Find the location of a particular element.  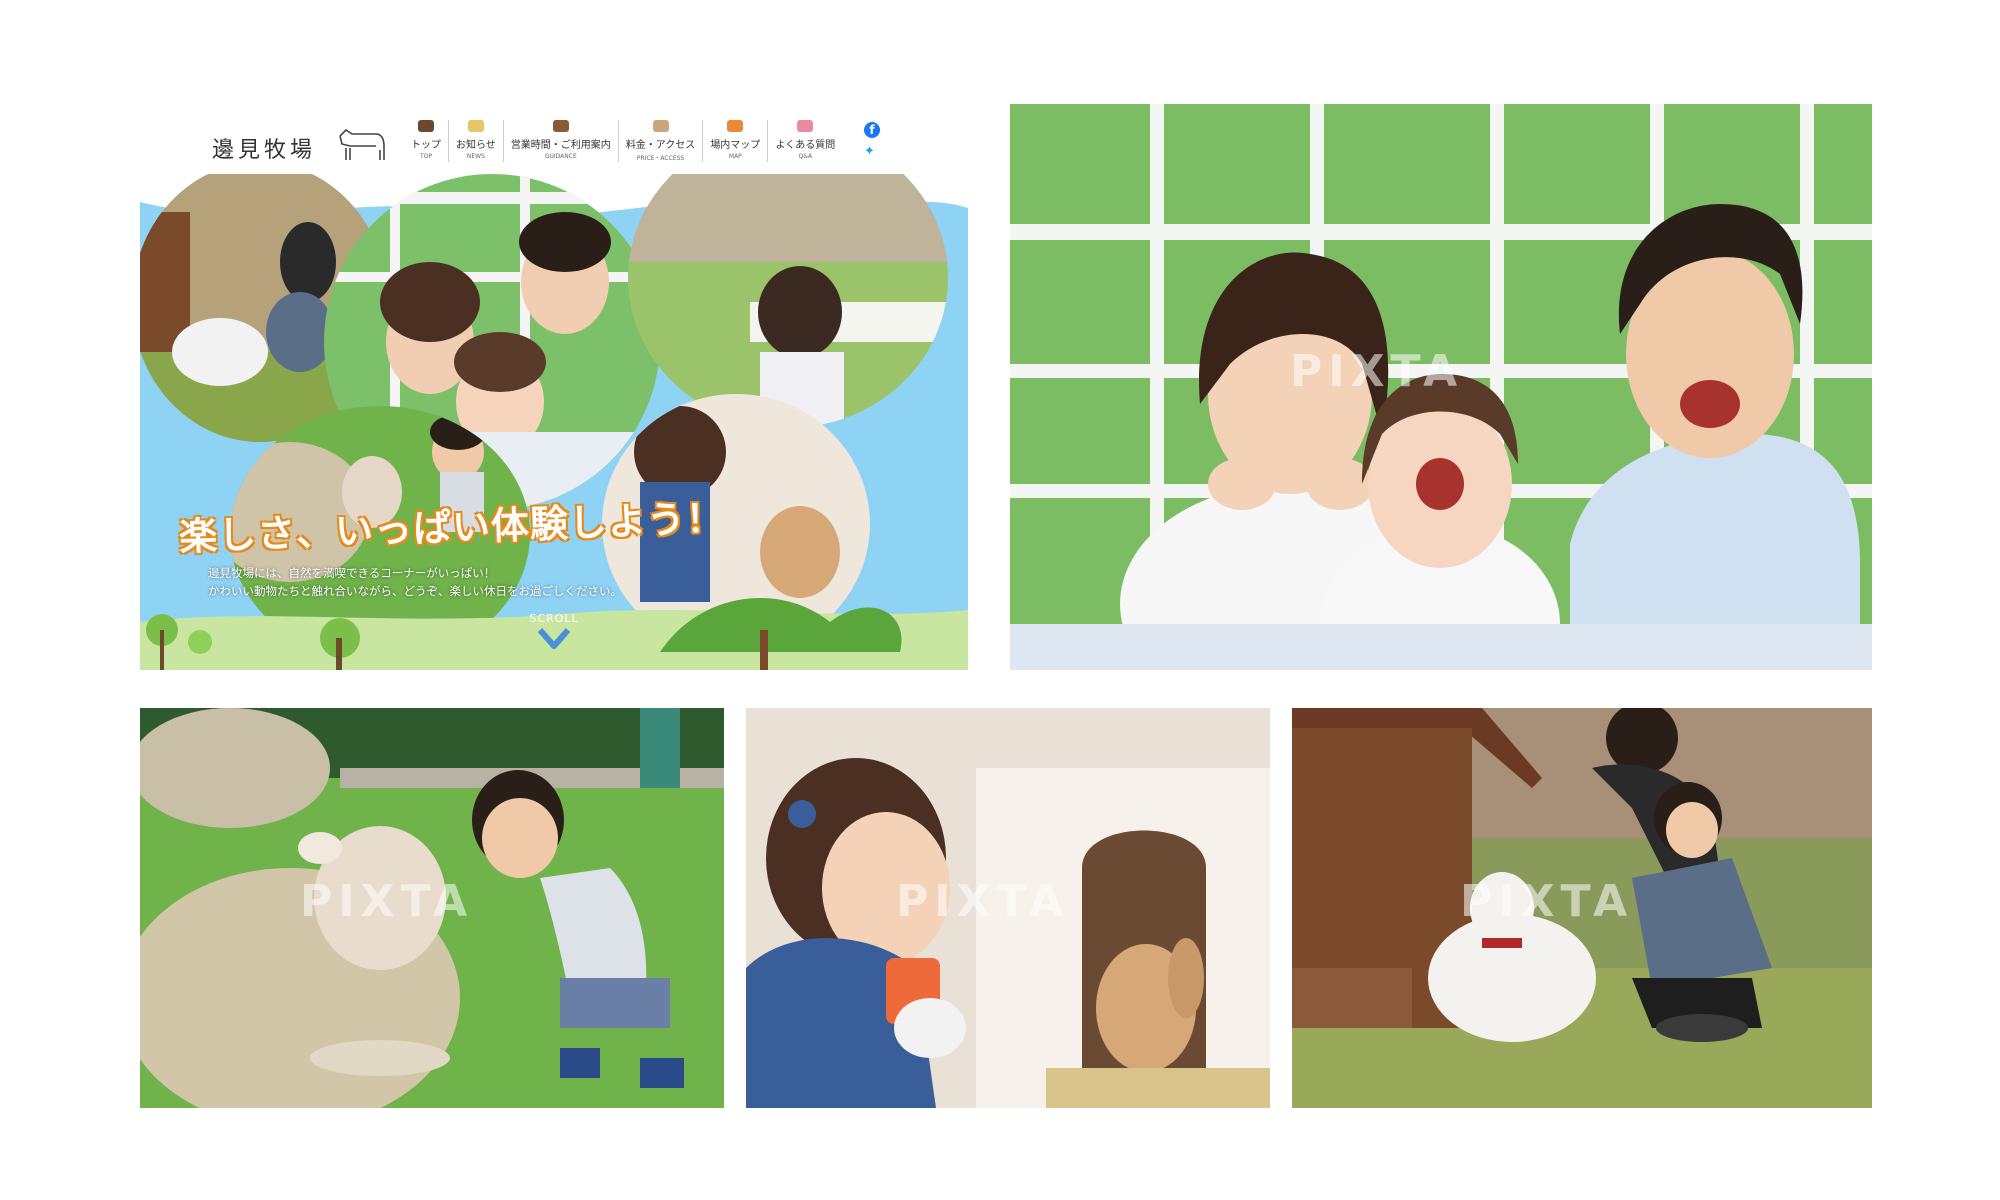

nav-item-map: 場内マップ MAP is located at coordinates (736, 141).